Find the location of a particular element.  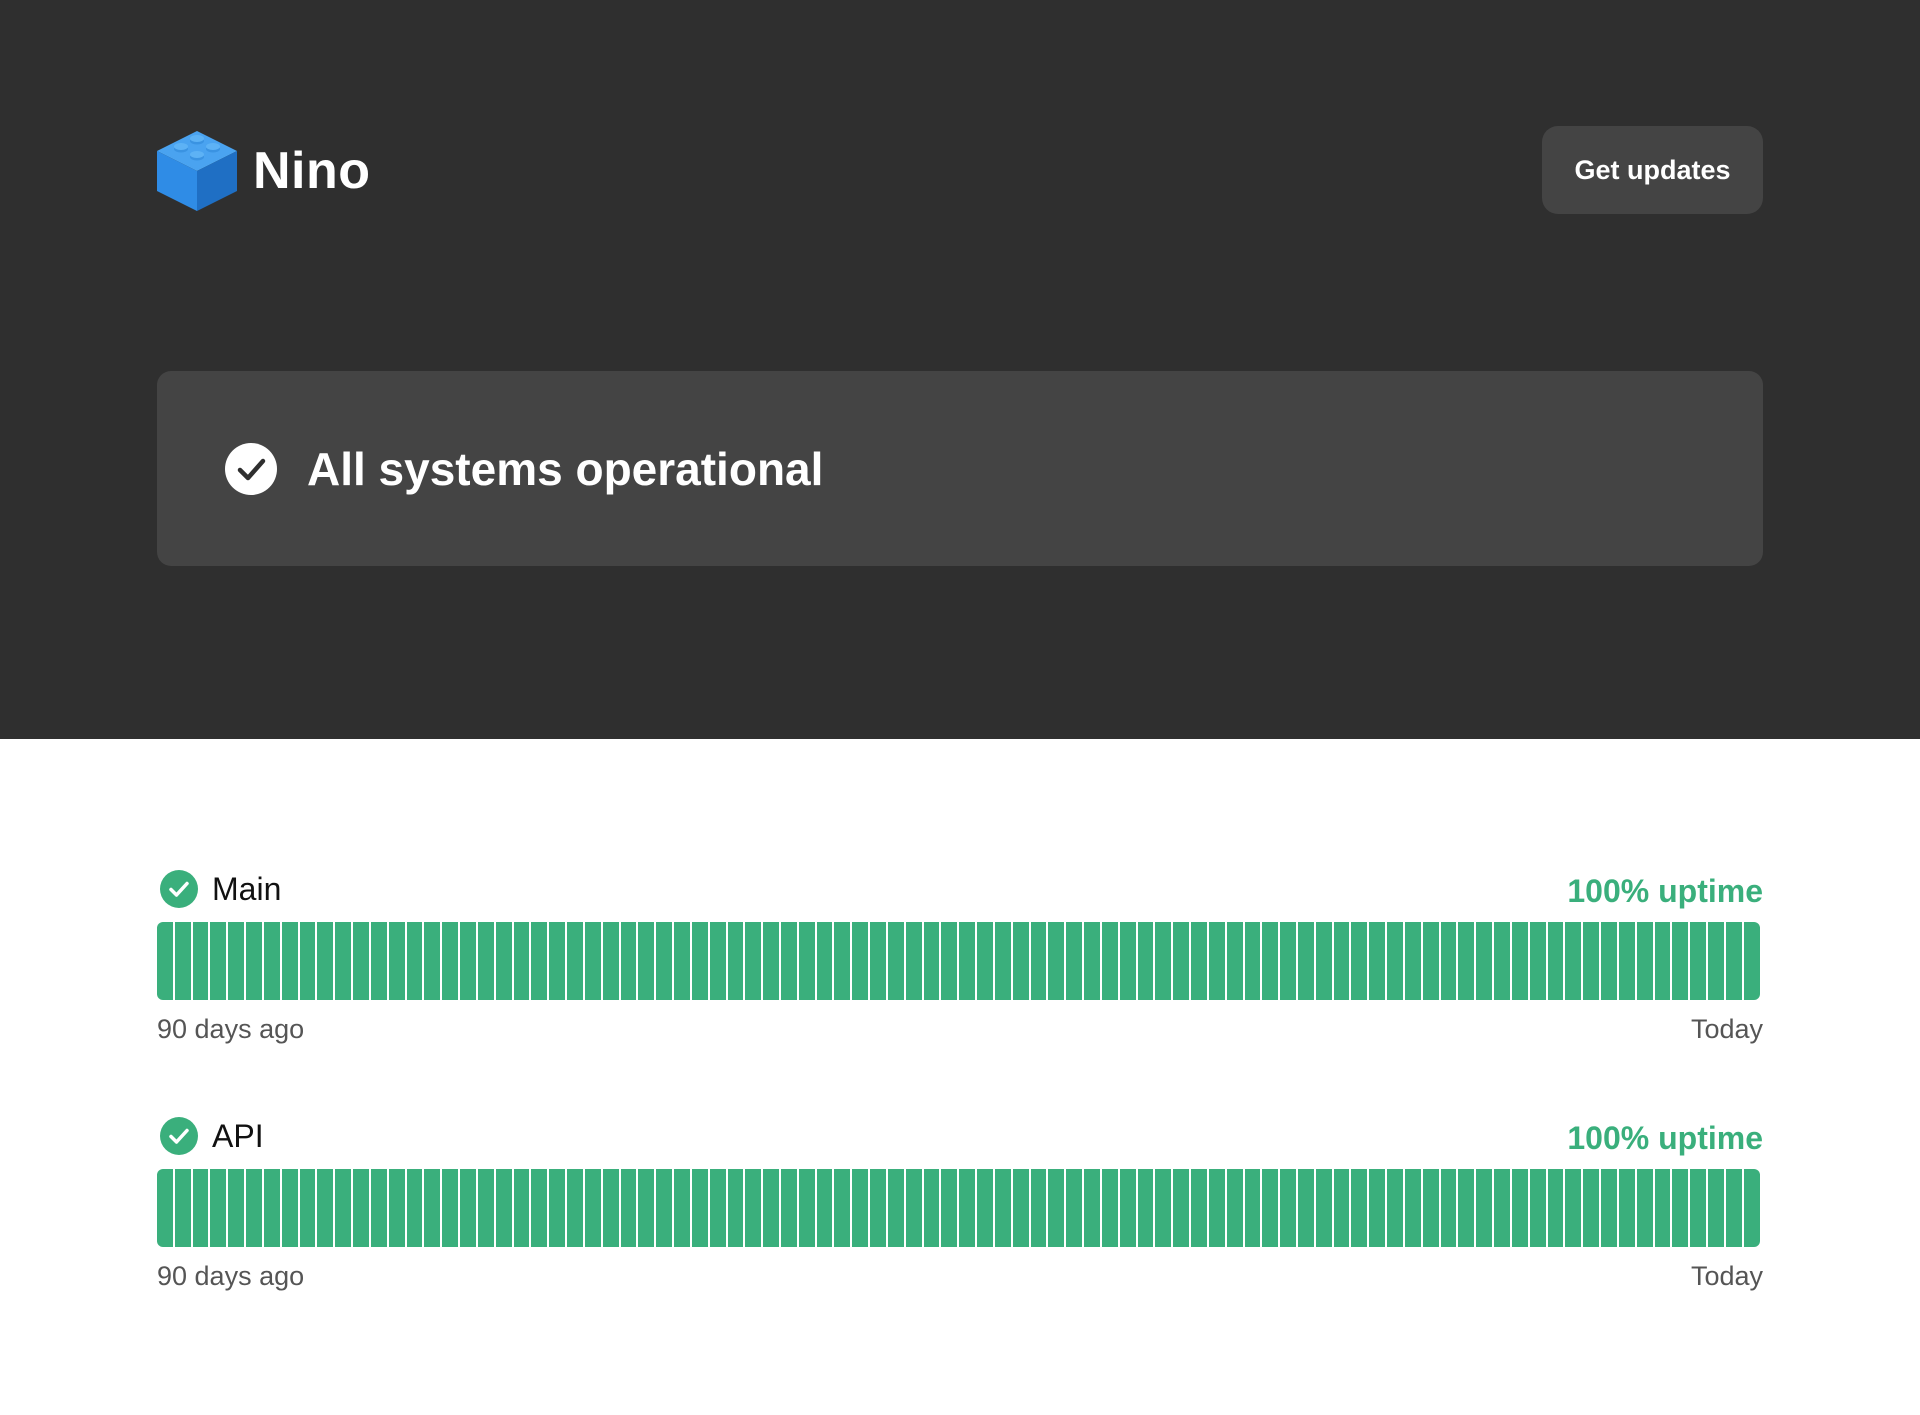

get-updates-button: Get updates is located at coordinates (1652, 170).